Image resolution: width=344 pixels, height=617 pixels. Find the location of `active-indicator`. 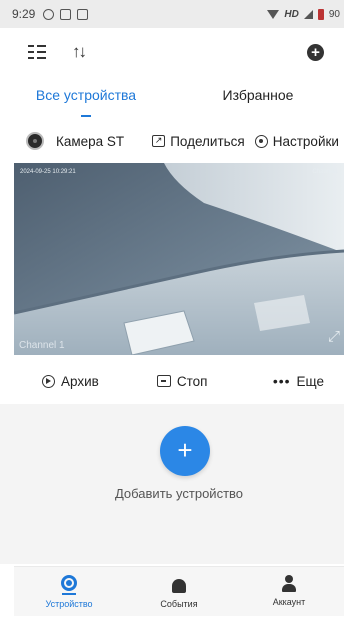

active-indicator is located at coordinates (69, 594).